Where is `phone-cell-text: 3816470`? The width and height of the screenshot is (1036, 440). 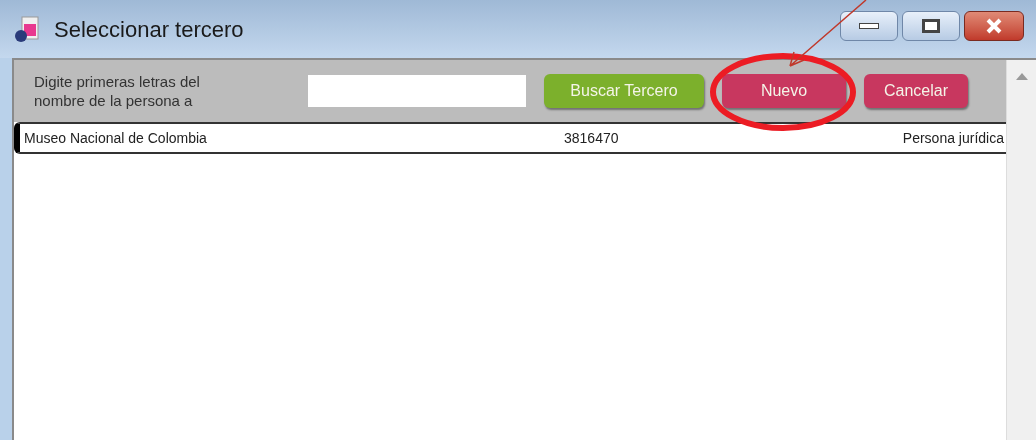 phone-cell-text: 3816470 is located at coordinates (592, 138).